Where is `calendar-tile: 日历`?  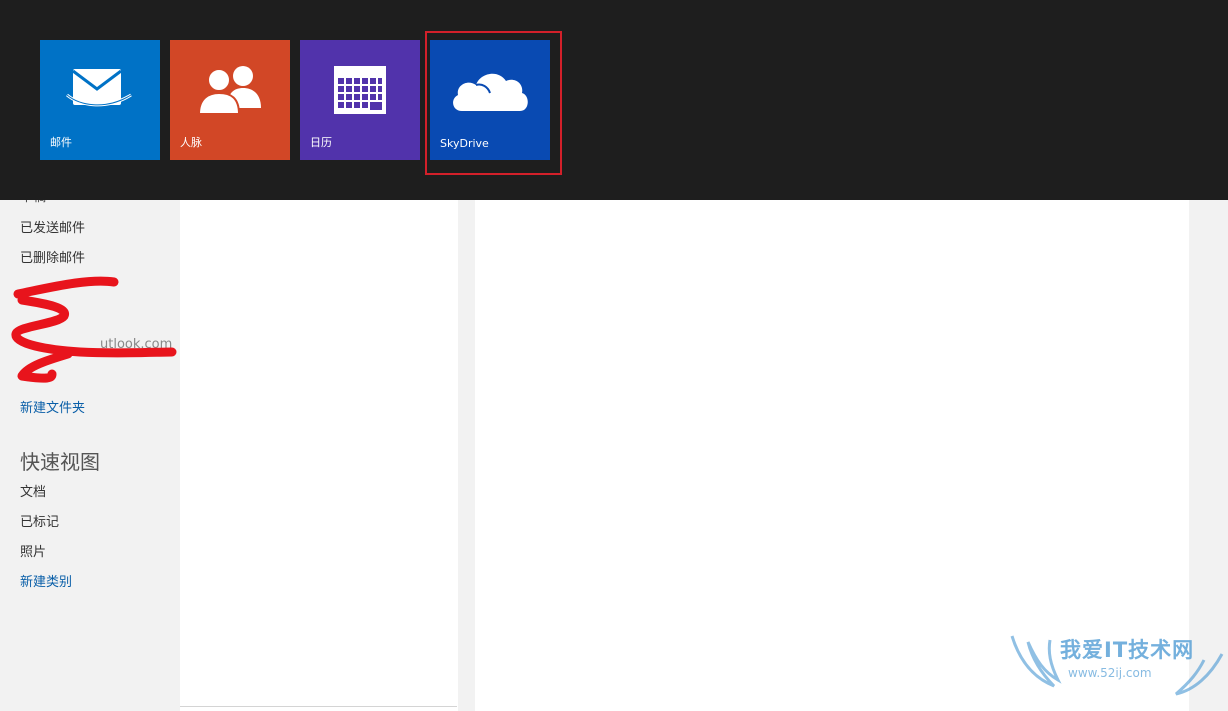 calendar-tile: 日历 is located at coordinates (360, 100).